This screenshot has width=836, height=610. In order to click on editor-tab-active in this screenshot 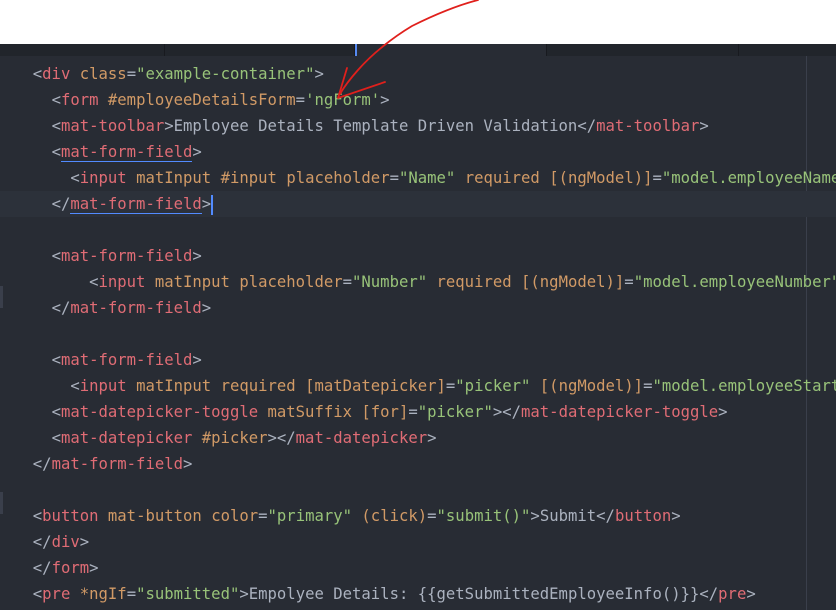, I will do `click(451, 50)`.